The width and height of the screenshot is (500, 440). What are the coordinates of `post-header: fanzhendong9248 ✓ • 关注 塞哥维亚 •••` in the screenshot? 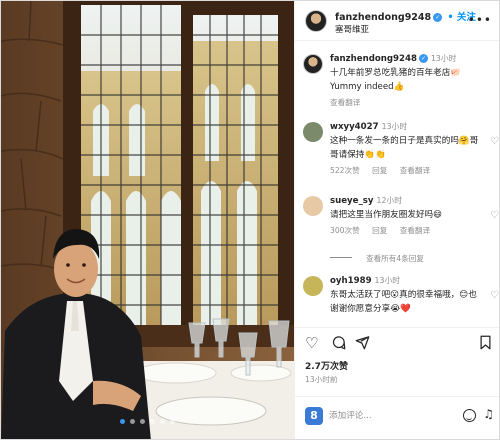 It's located at (397, 21).